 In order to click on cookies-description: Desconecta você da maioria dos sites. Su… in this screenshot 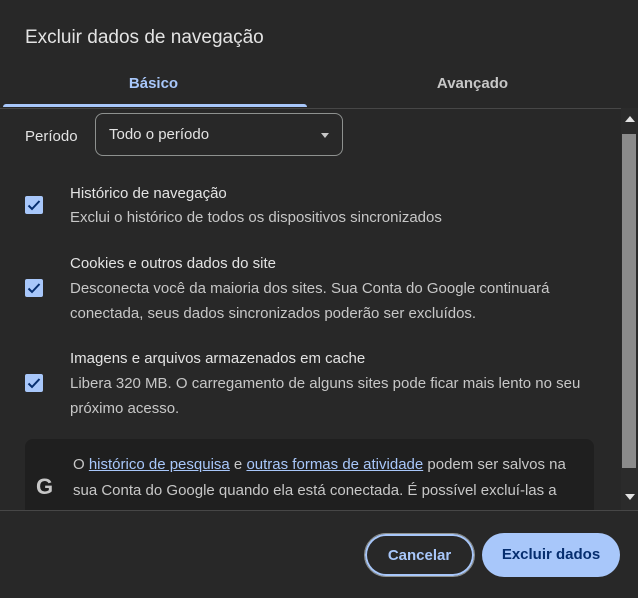, I will do `click(310, 301)`.